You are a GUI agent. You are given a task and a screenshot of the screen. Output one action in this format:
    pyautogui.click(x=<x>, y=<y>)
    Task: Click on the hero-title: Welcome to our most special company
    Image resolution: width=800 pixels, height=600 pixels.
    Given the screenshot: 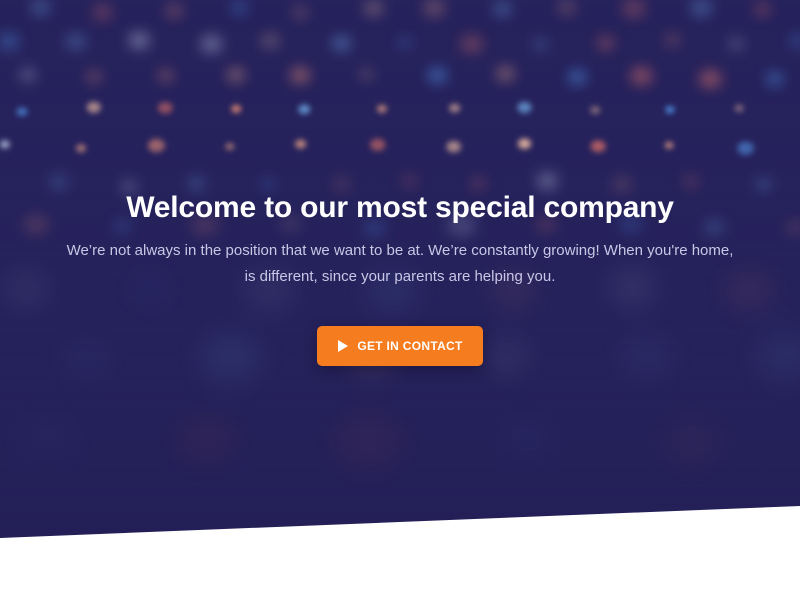 What is the action you would take?
    pyautogui.click(x=400, y=207)
    